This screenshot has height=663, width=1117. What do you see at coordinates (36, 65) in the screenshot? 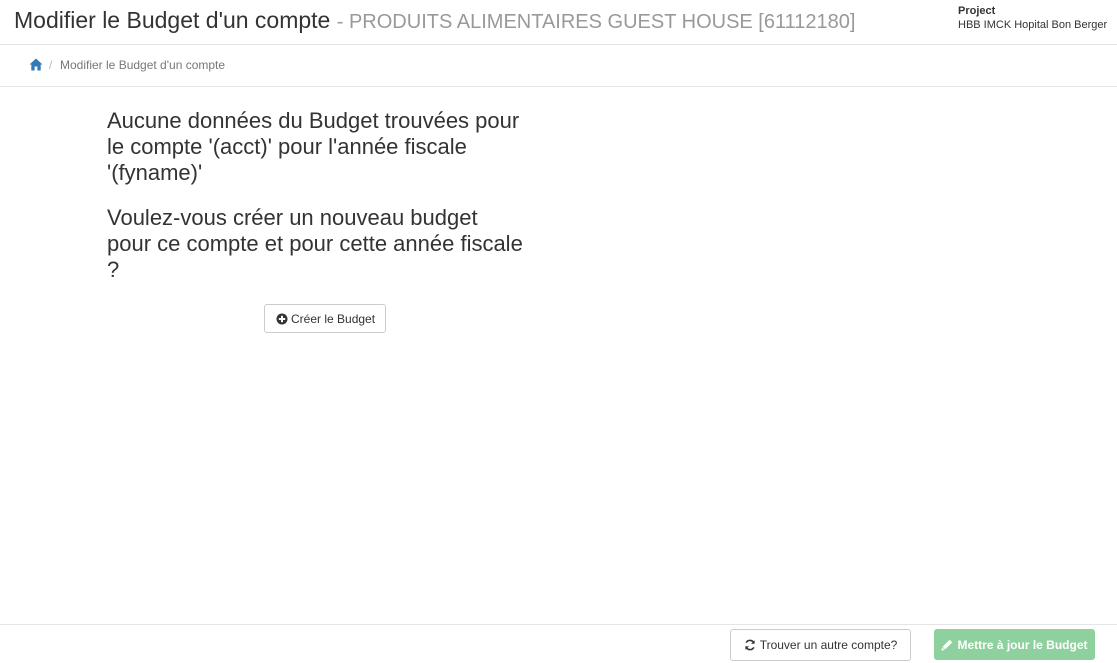
I see `home-icon` at bounding box center [36, 65].